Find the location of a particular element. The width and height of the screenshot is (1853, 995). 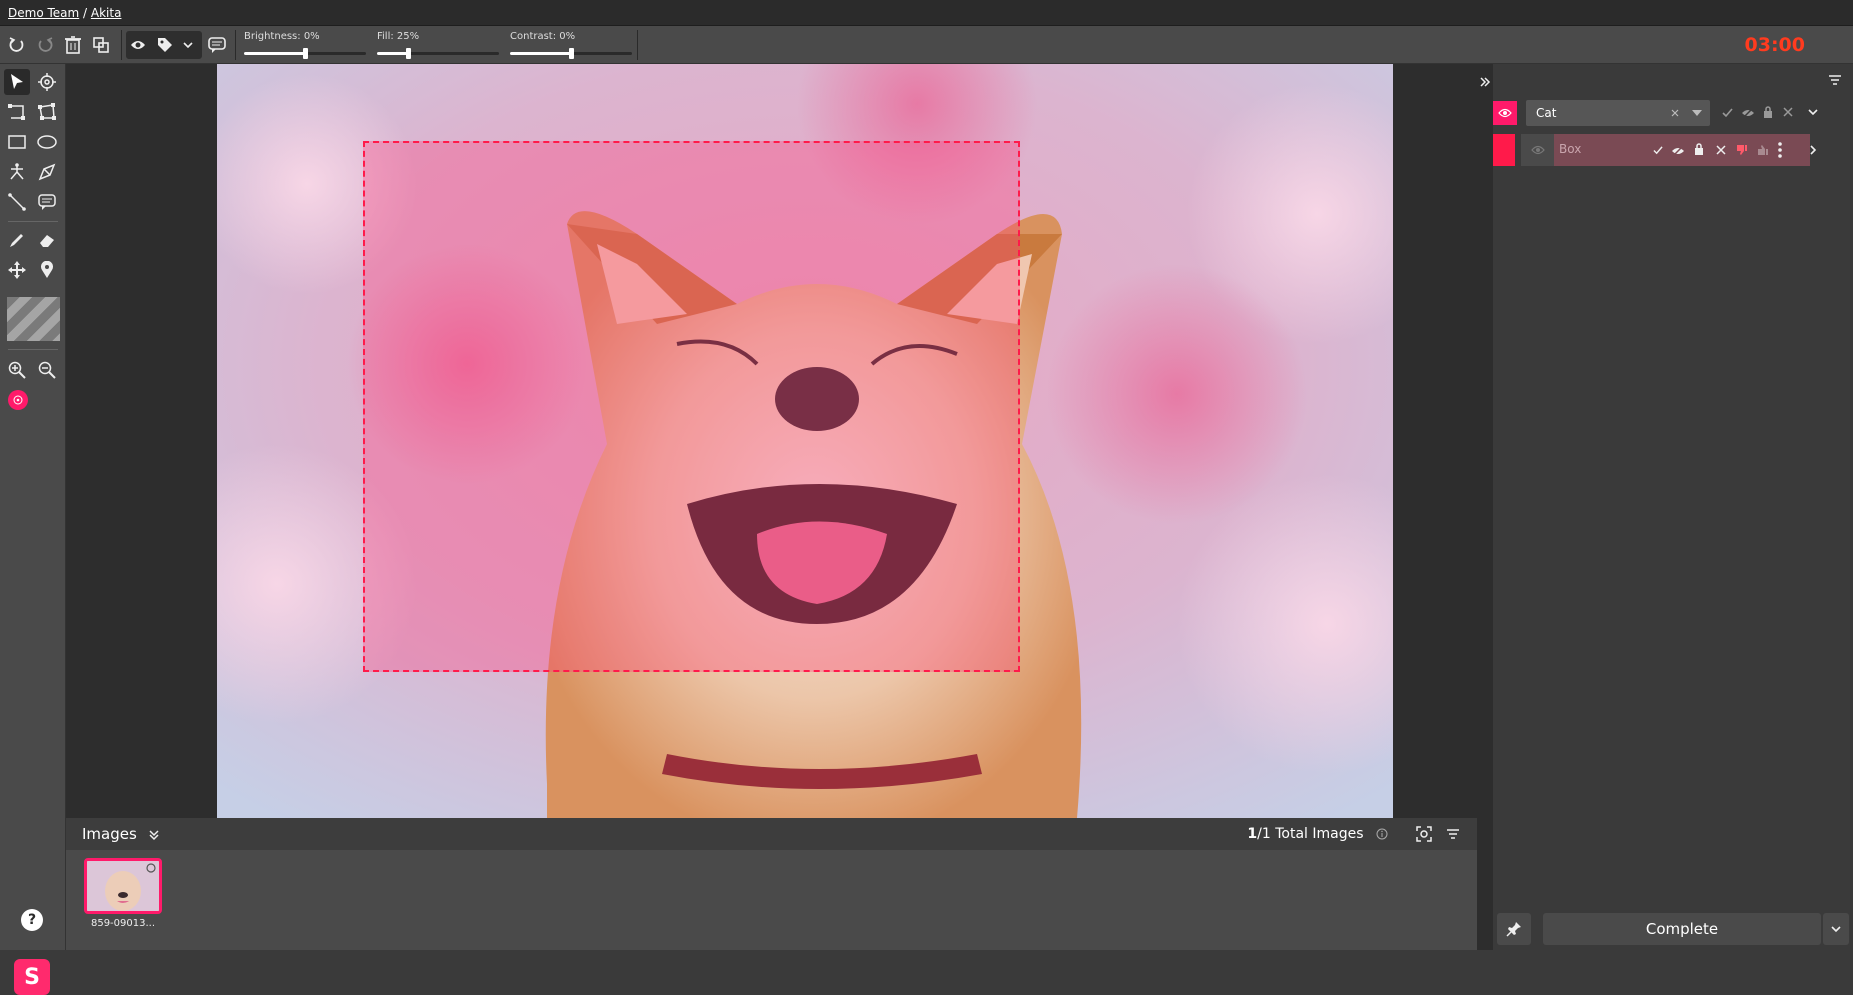

polyline-tool is located at coordinates (17, 112).